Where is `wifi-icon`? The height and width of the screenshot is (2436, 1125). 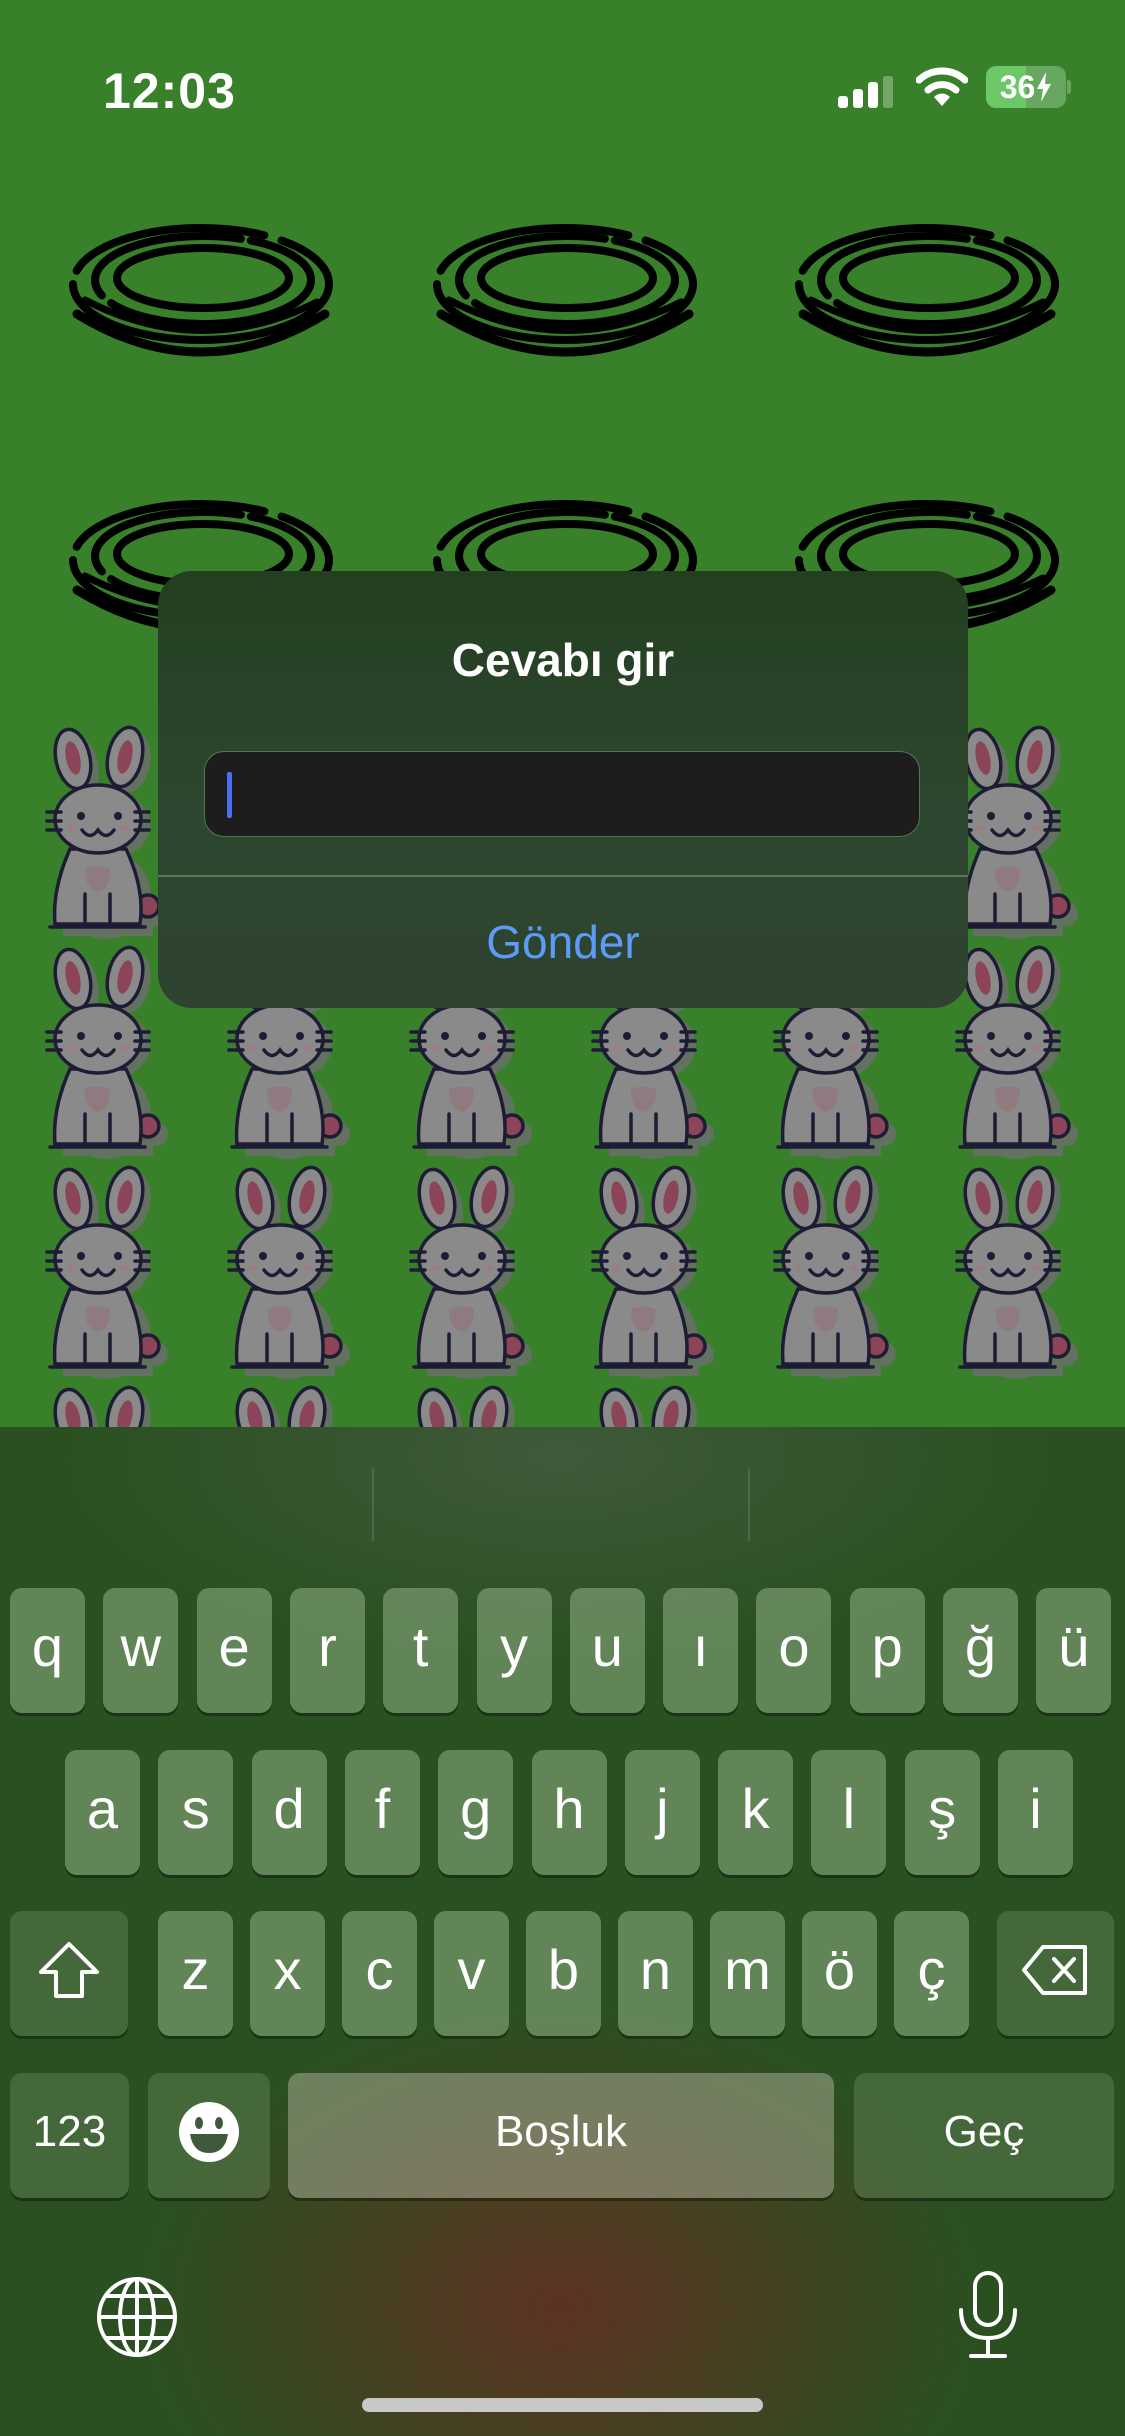
wifi-icon is located at coordinates (942, 86).